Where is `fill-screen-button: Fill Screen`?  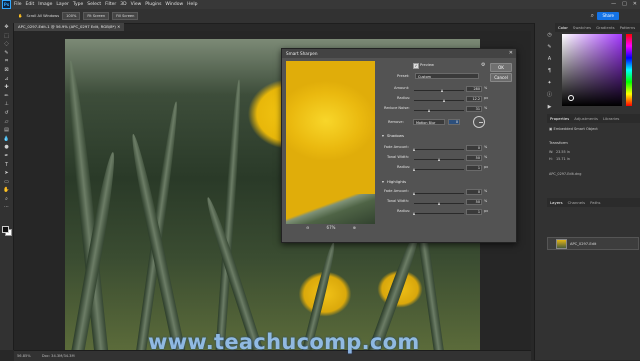 fill-screen-button: Fill Screen is located at coordinates (125, 16).